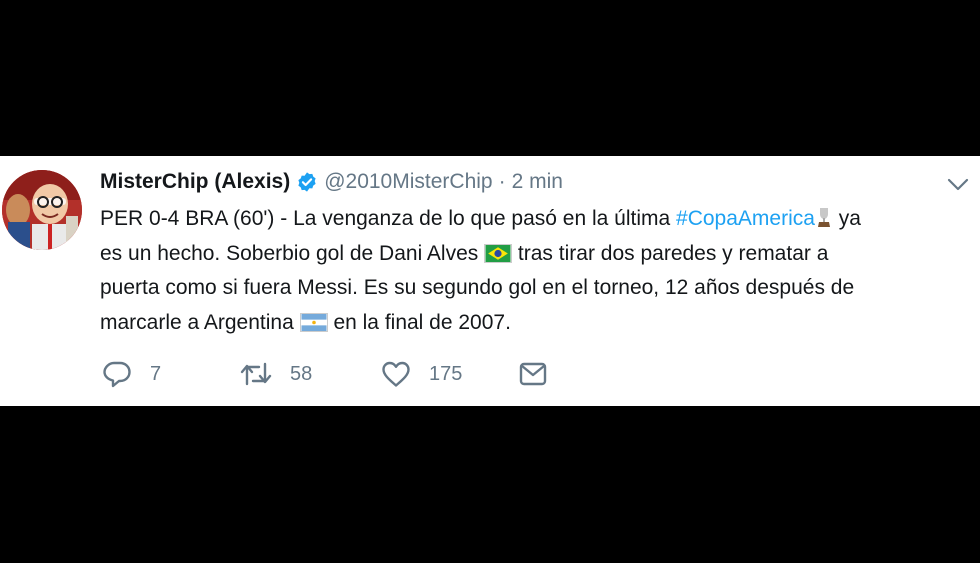  I want to click on tweet-text-segment: ya, so click(846, 218).